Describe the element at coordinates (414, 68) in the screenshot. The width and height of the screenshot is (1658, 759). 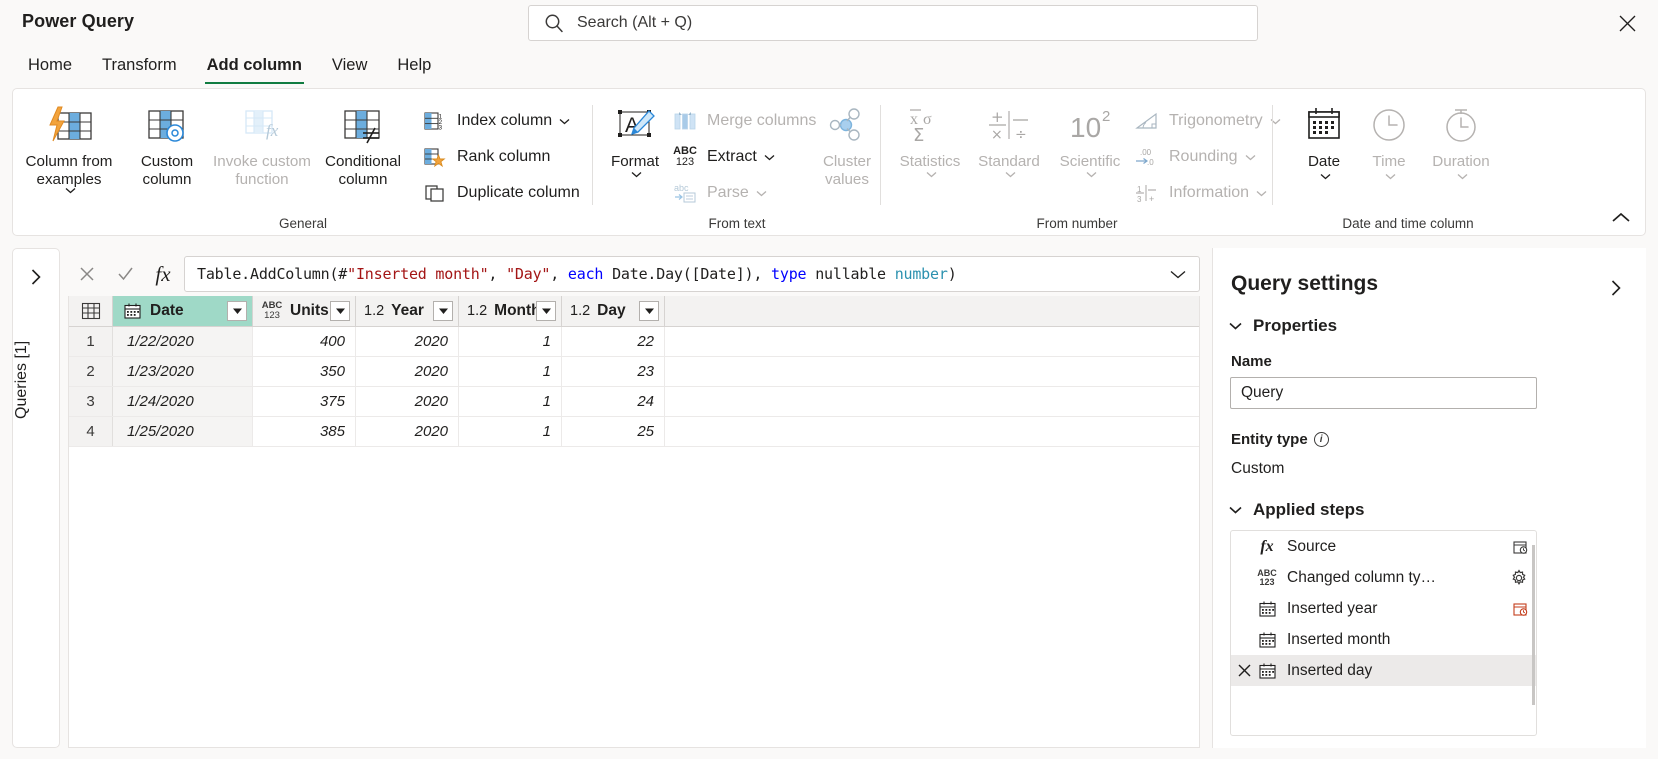
I see `tab-help: Help` at that location.